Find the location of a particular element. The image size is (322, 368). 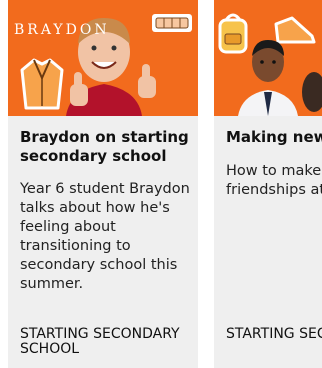

backpack-icon is located at coordinates (233, 33).